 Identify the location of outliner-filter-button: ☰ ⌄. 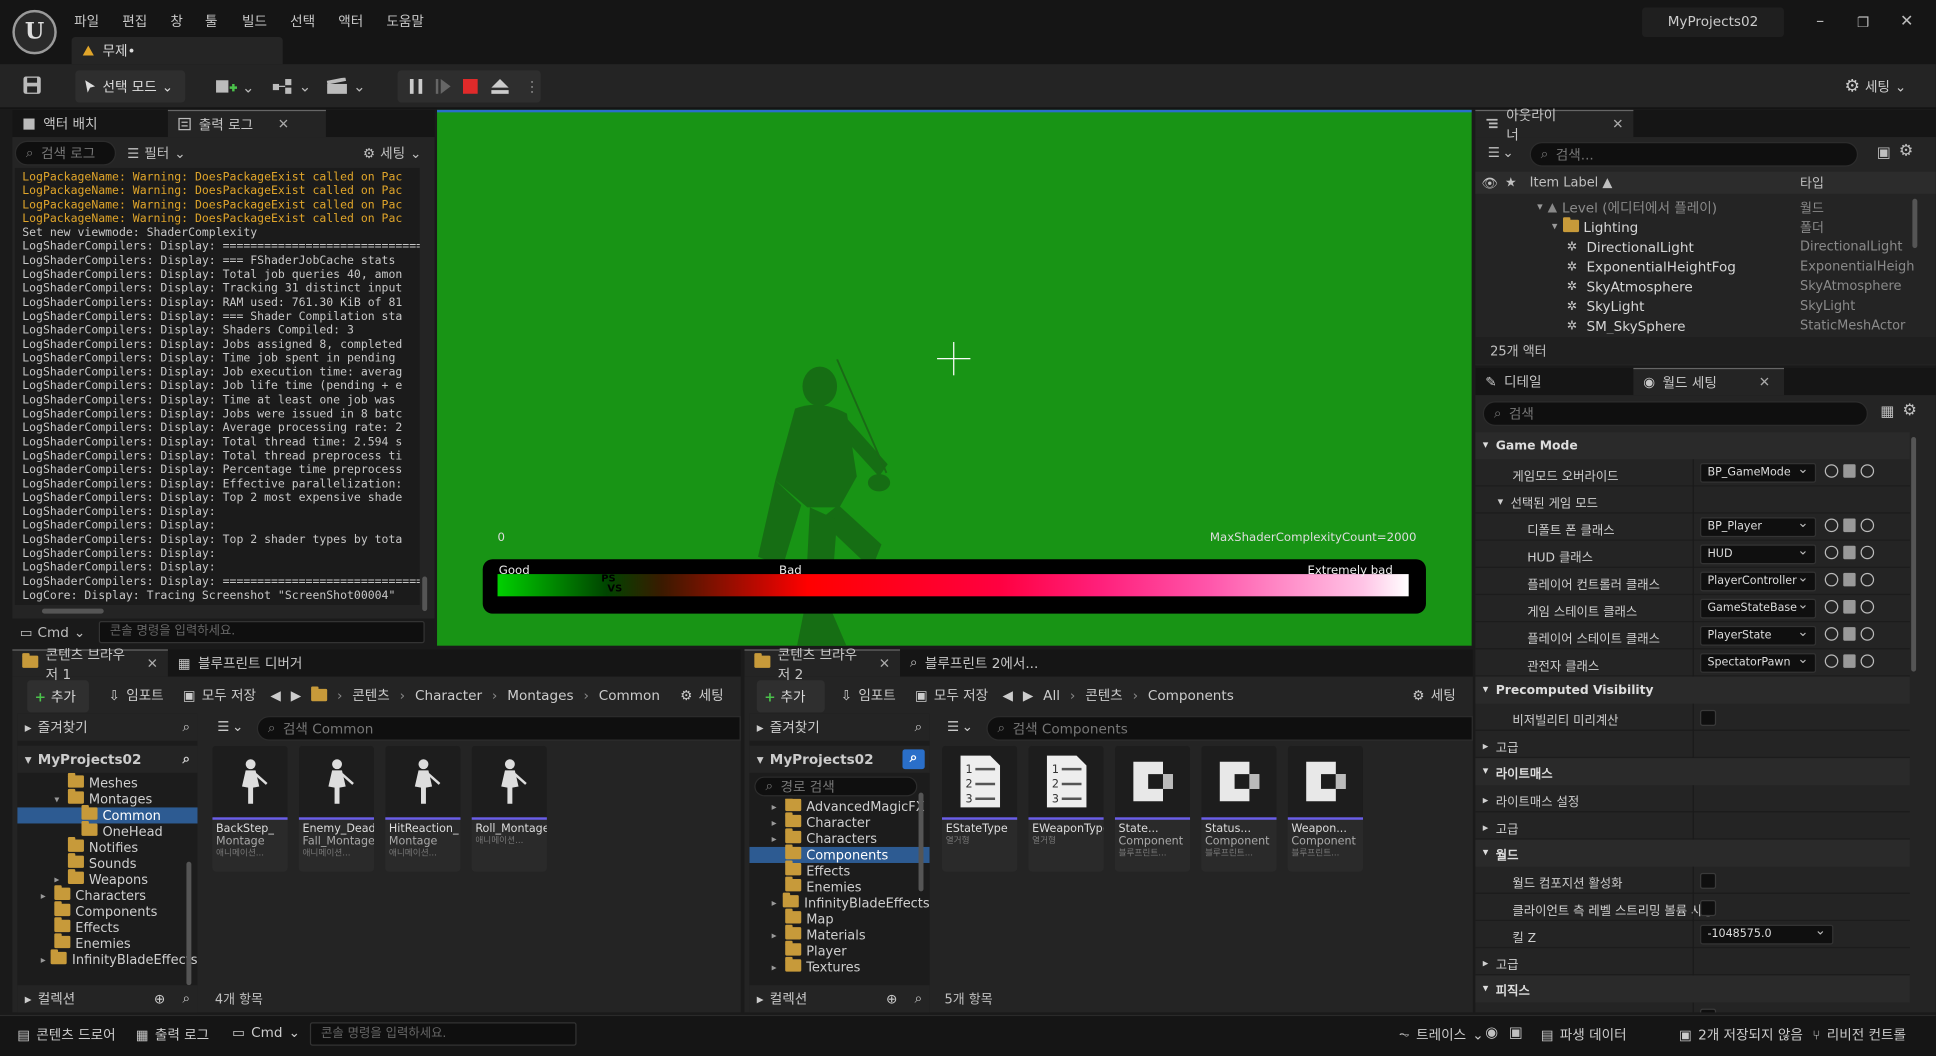
(1501, 152).